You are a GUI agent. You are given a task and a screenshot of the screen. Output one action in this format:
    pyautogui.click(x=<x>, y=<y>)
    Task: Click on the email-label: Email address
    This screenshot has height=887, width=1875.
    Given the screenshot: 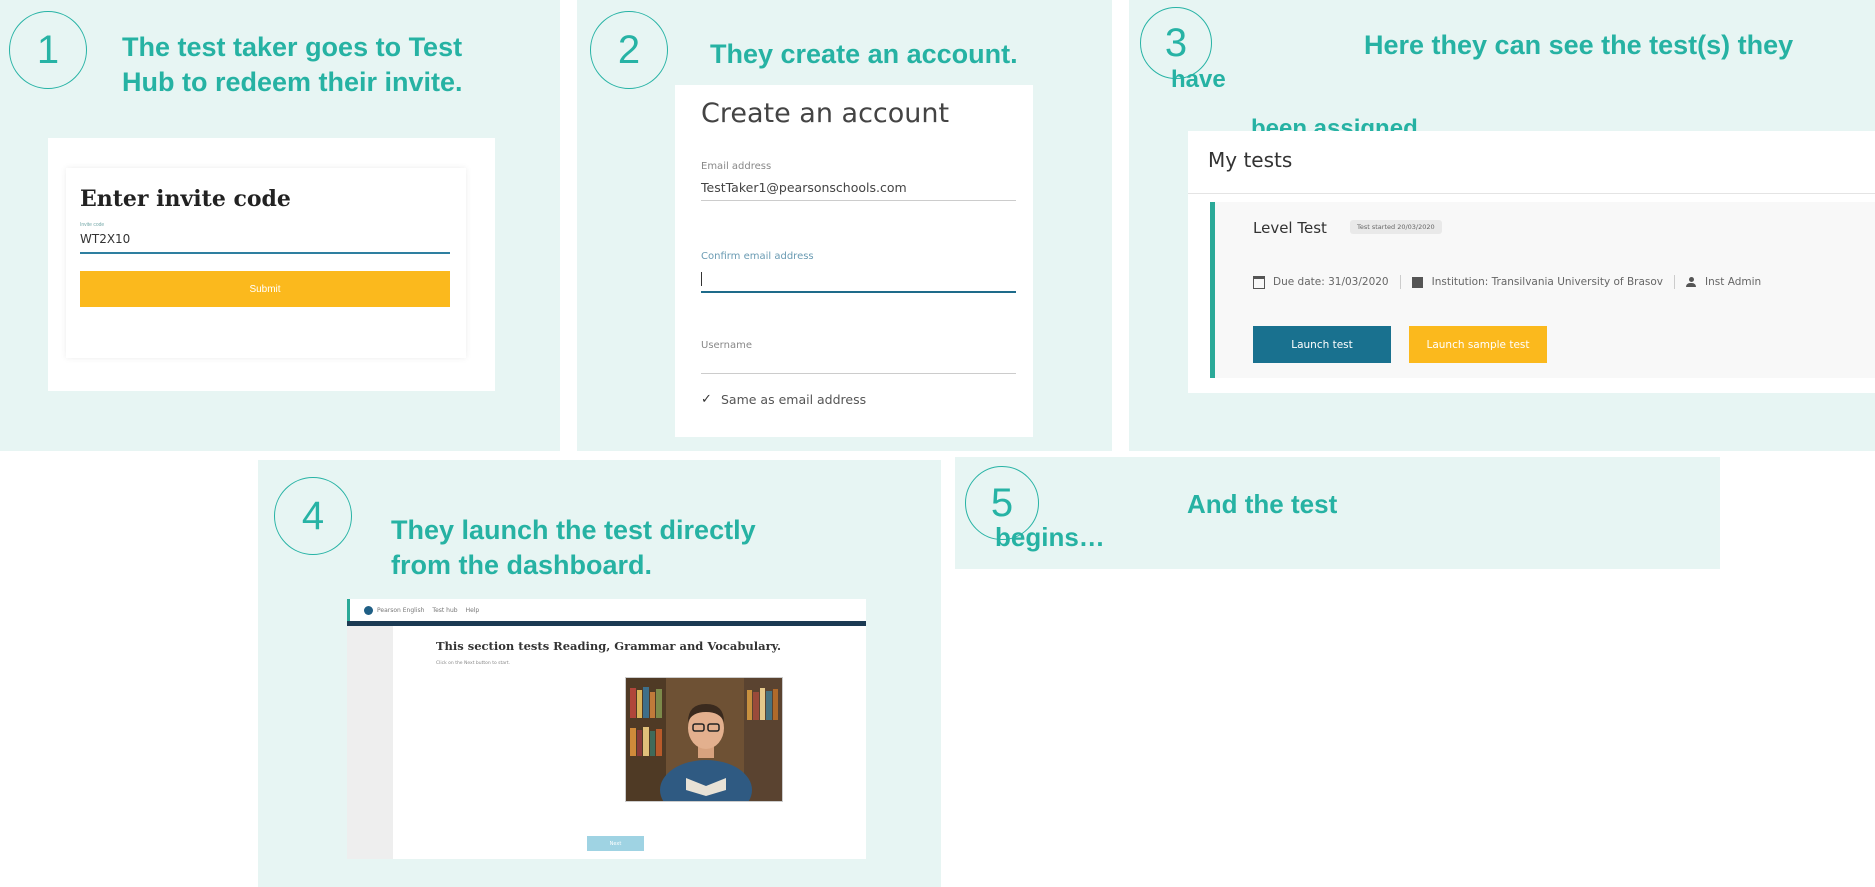 What is the action you would take?
    pyautogui.click(x=736, y=166)
    